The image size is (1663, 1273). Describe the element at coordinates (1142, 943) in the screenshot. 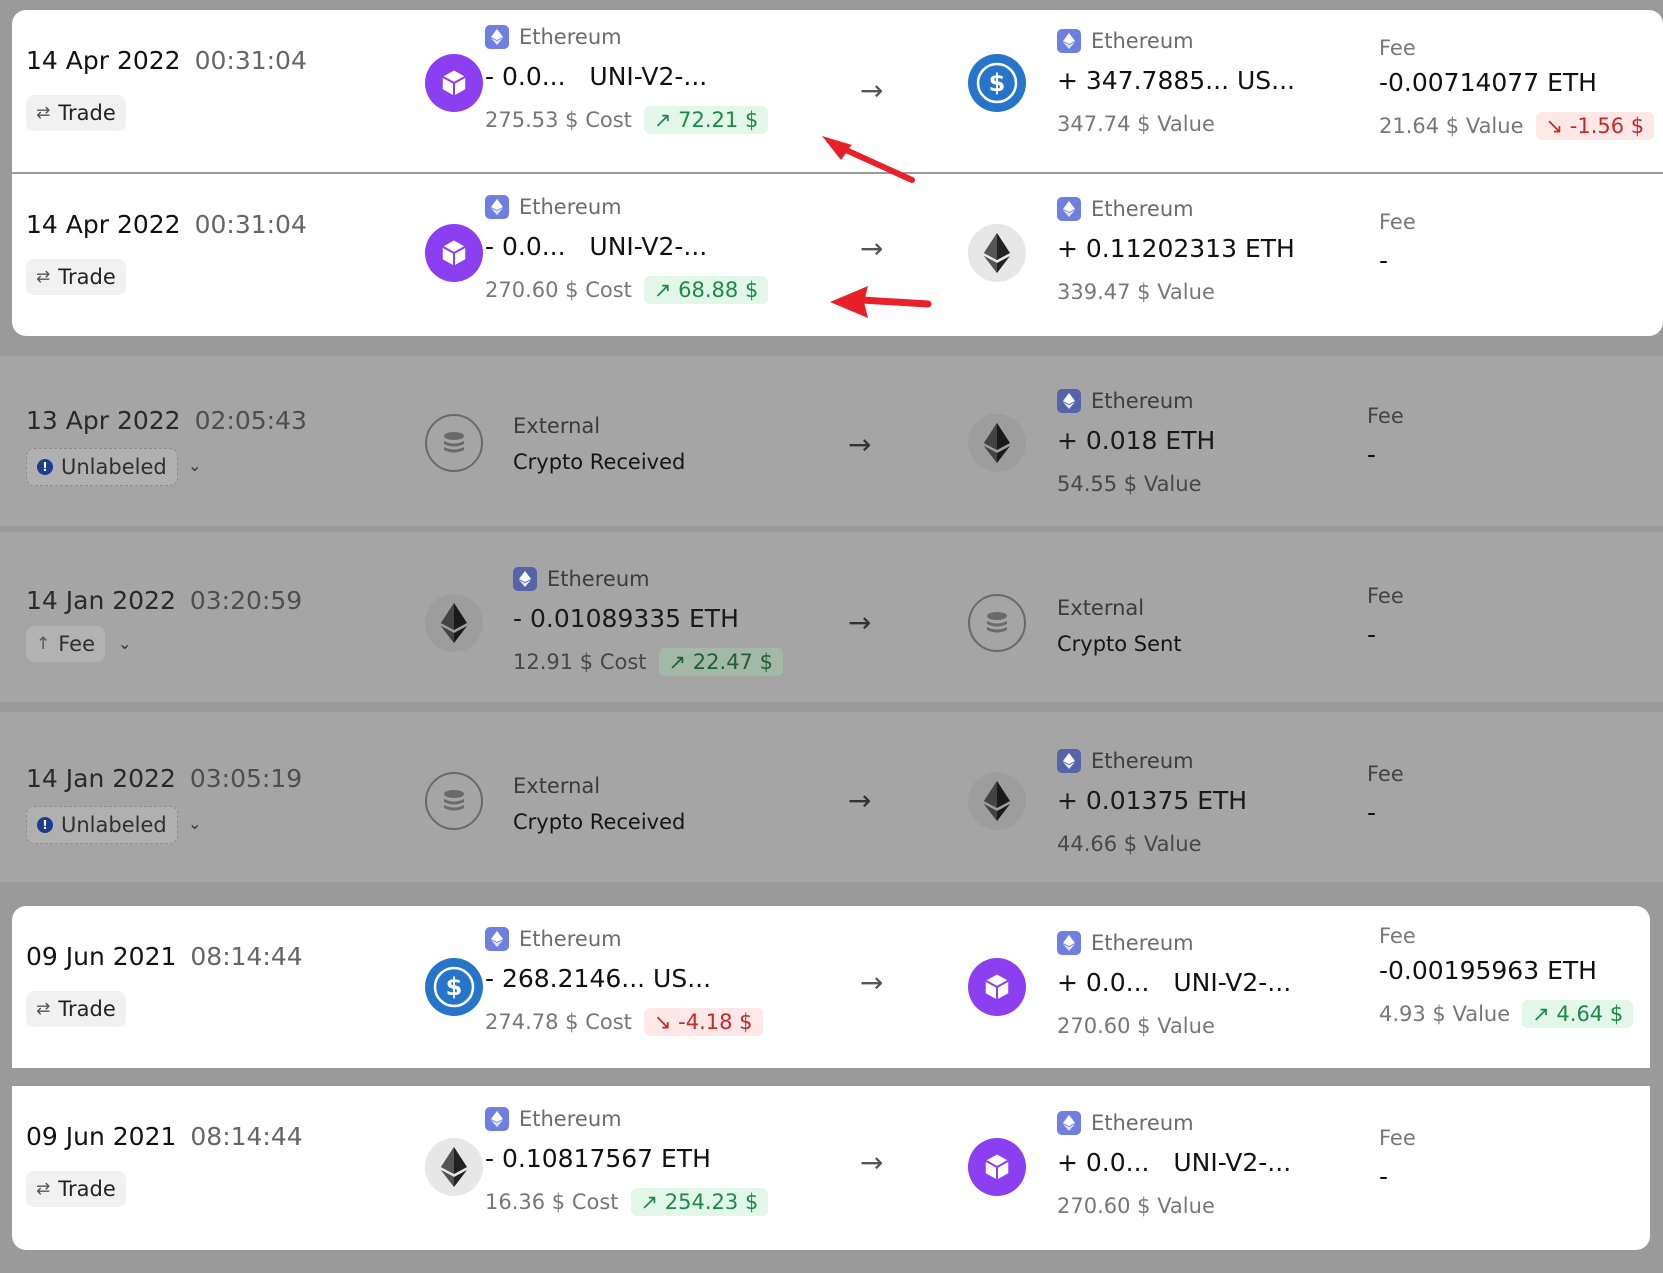

I see `network-label: Ethereum` at that location.